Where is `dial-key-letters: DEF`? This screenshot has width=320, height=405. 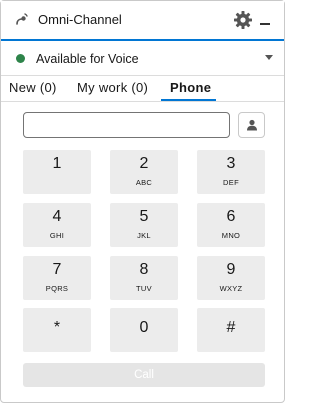
dial-key-letters: DEF is located at coordinates (231, 182).